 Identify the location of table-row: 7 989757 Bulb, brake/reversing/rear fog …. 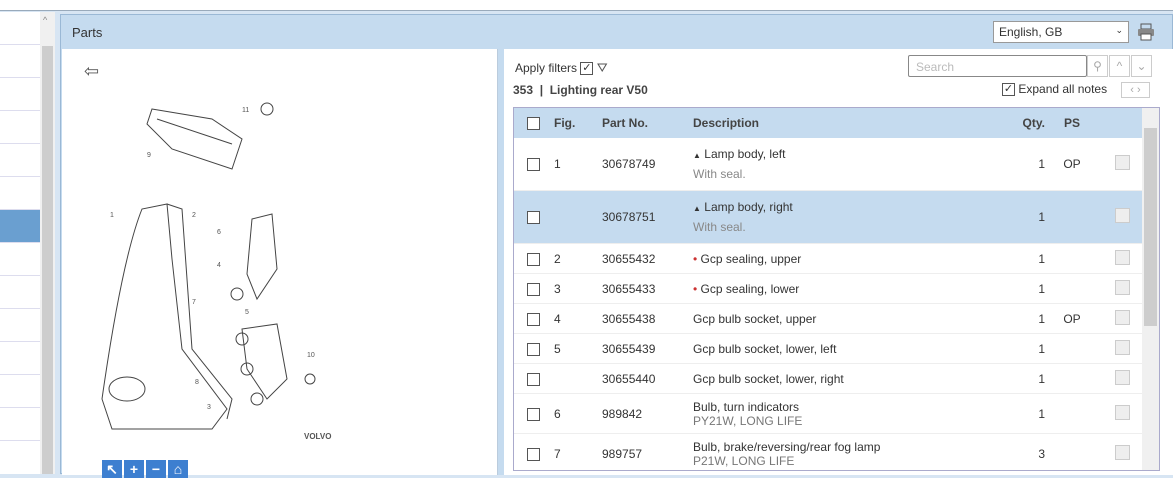
(836, 452).